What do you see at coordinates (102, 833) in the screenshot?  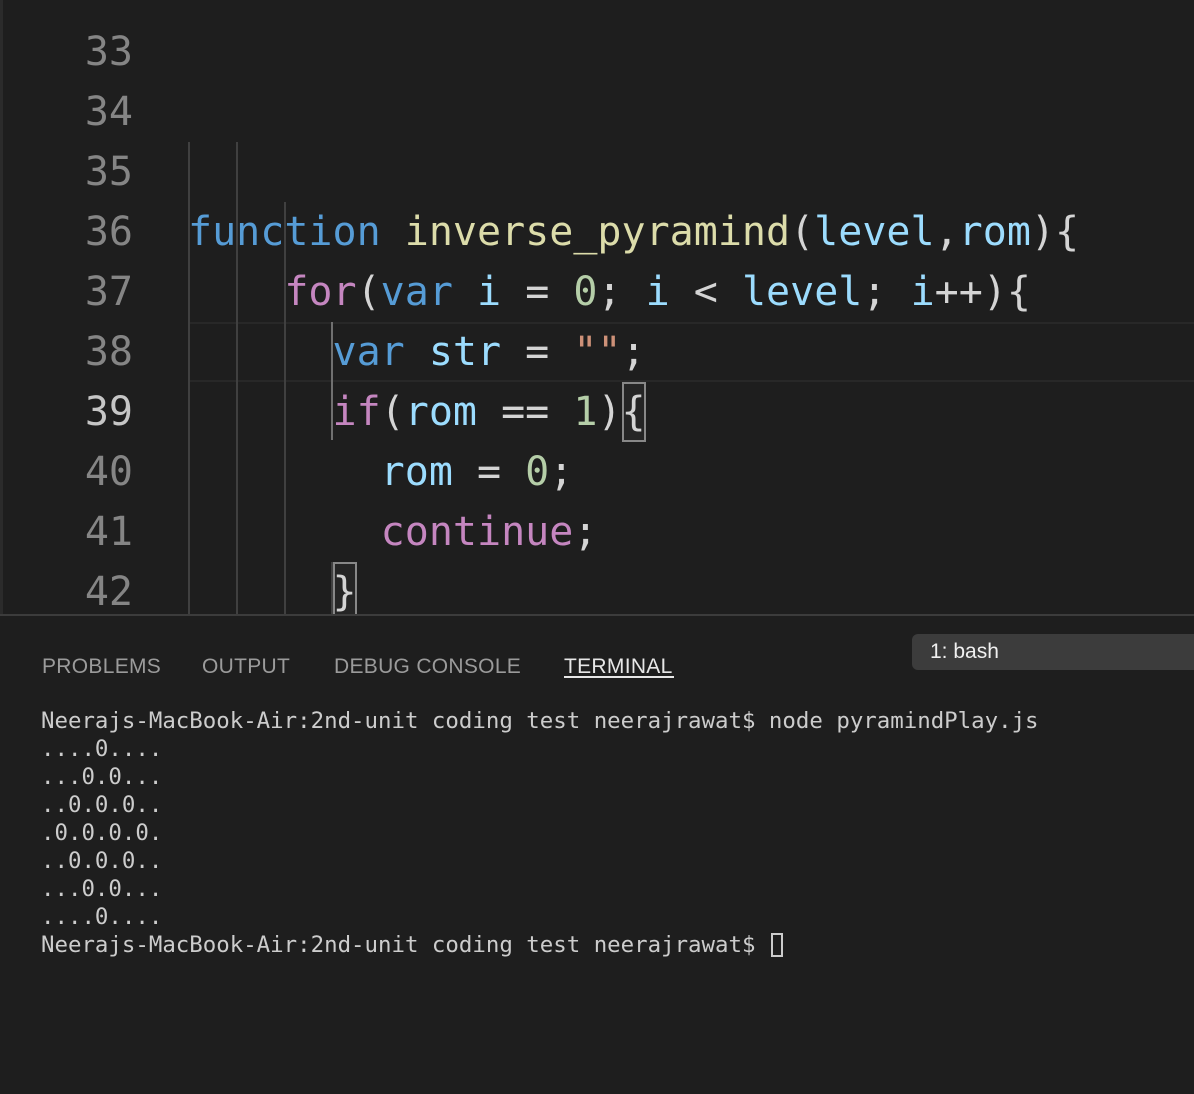 I see `terminal-line: .0.0.0.0.` at bounding box center [102, 833].